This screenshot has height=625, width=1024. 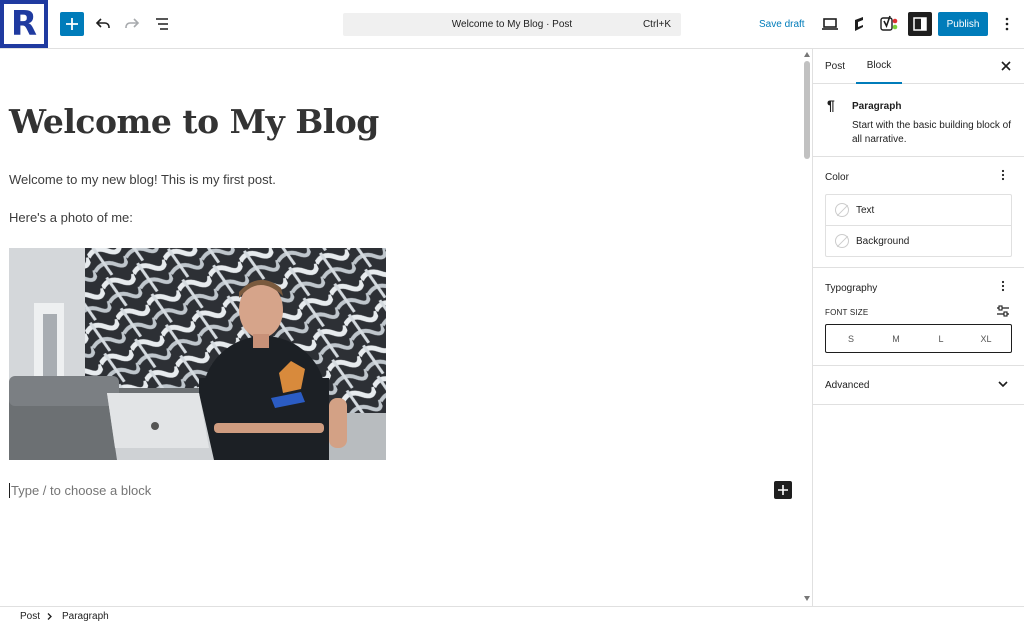 I want to click on typography-options-button, so click(x=1003, y=287).